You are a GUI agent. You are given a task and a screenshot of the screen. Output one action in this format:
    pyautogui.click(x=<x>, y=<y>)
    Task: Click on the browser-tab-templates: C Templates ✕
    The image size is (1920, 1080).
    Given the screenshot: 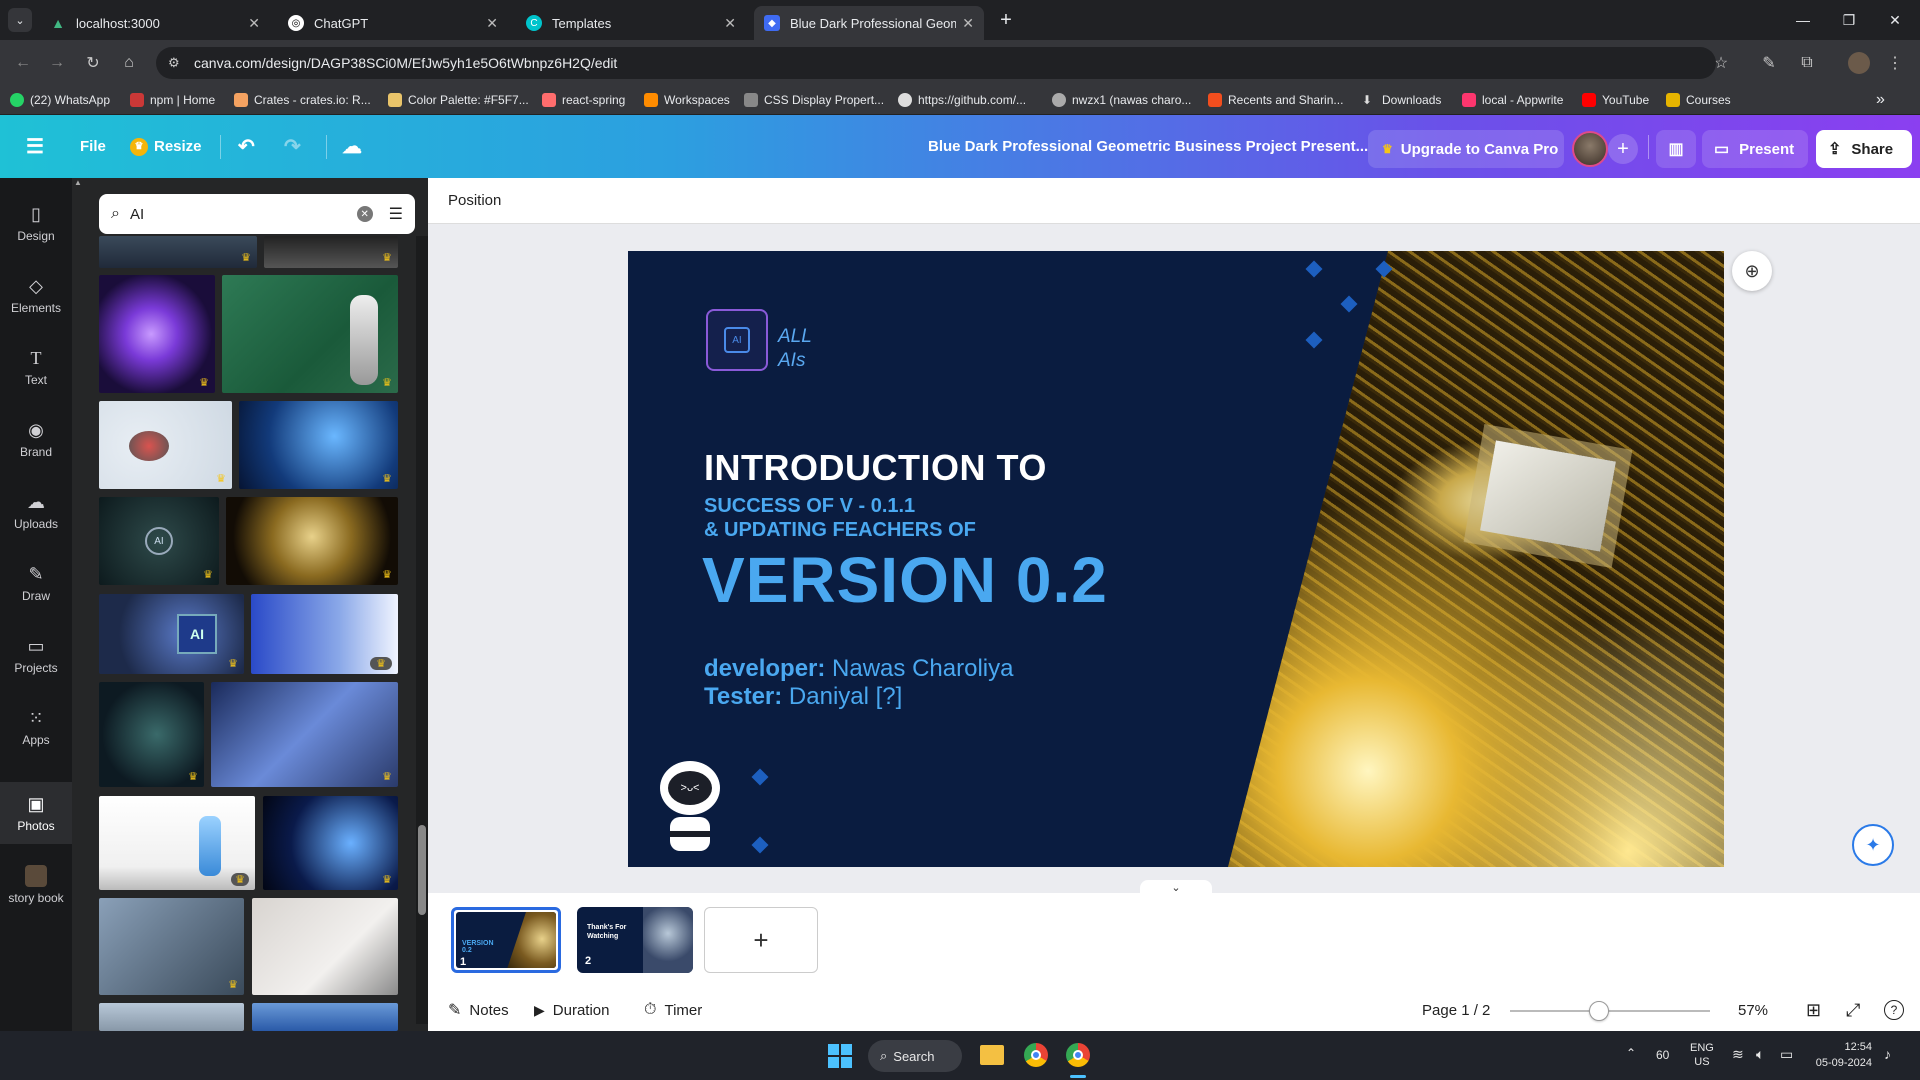 What is the action you would take?
    pyautogui.click(x=631, y=23)
    